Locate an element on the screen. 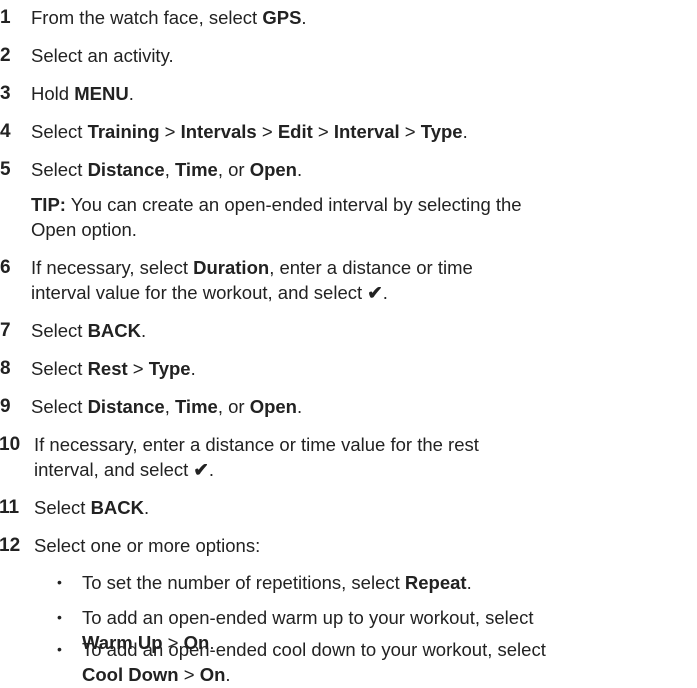 The width and height of the screenshot is (697, 688). step-8: 8 Select Rest > Type. is located at coordinates (345, 368).